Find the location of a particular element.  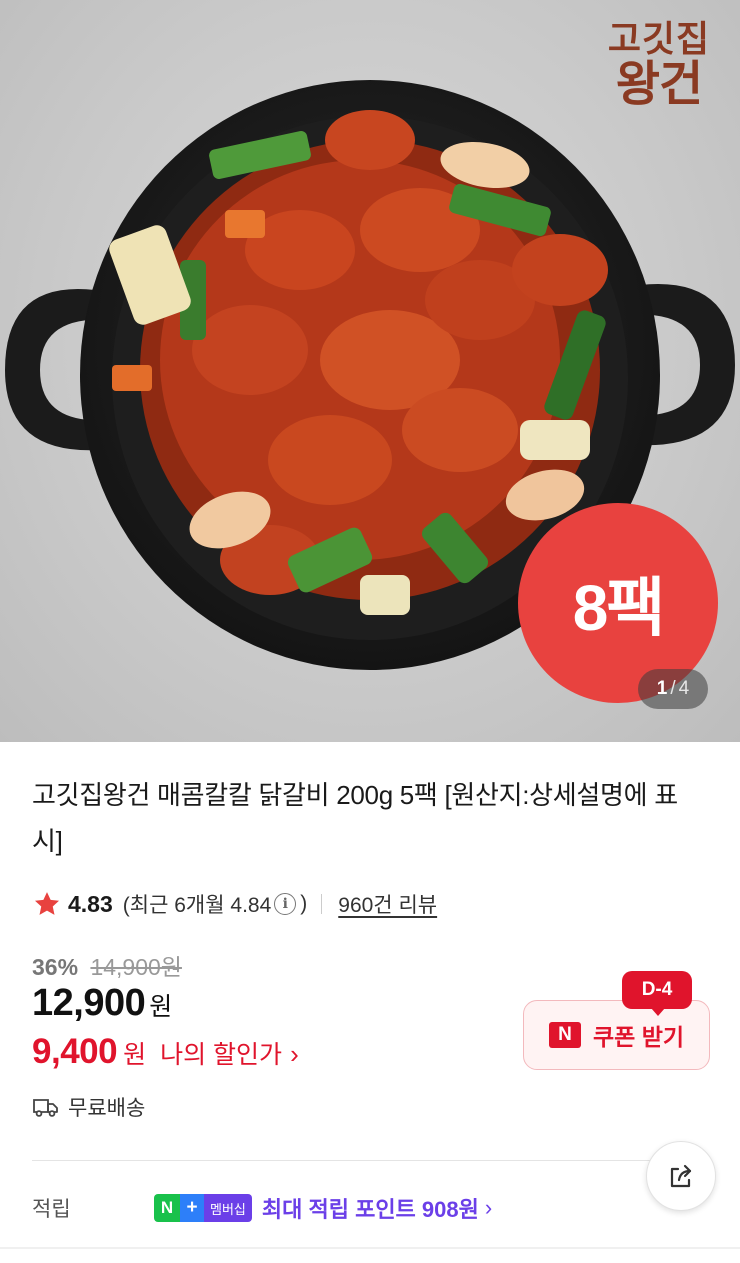

sale-price-row: 12,900 원 is located at coordinates (102, 1003).